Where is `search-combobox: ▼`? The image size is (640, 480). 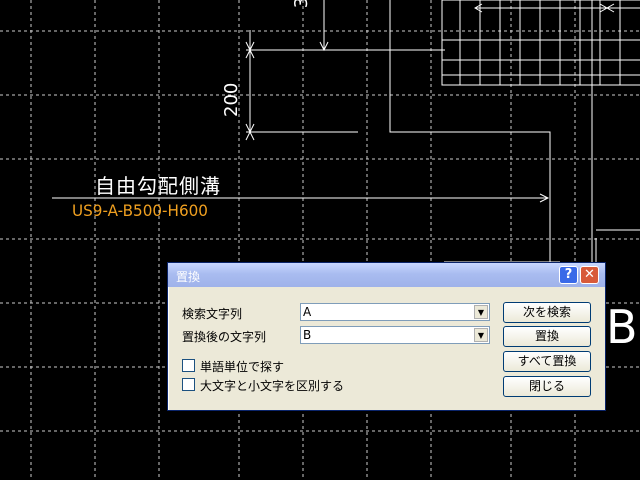
search-combobox: ▼ is located at coordinates (395, 312).